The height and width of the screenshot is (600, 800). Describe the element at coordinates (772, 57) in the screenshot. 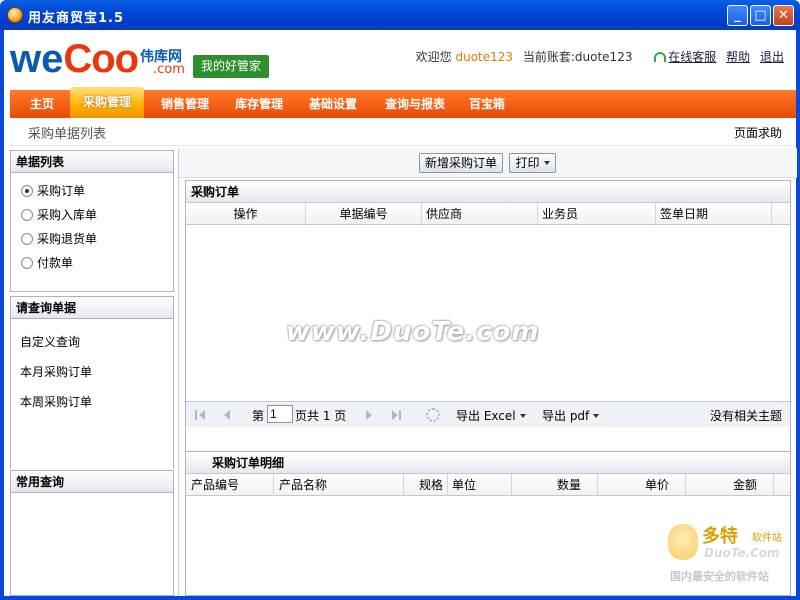

I see `logout-link: 退出` at that location.